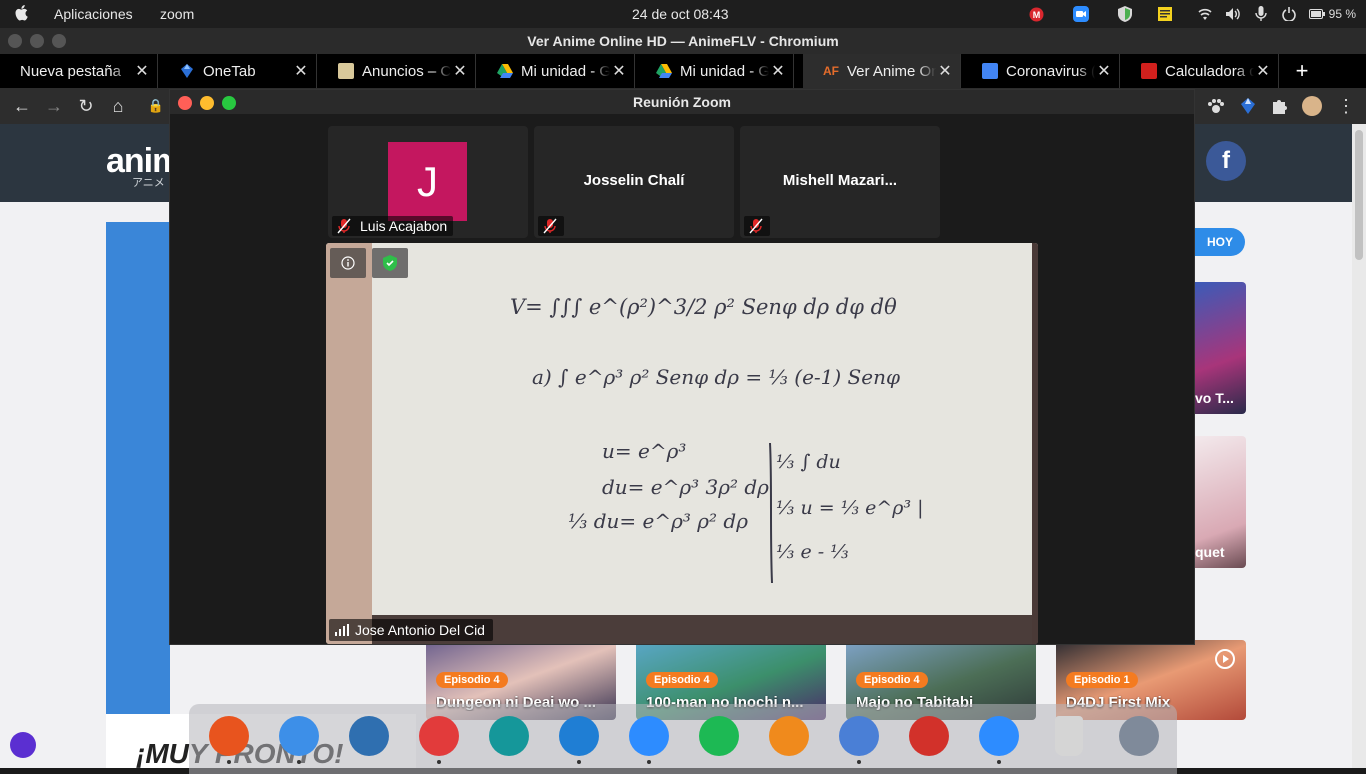 The image size is (1366, 774). Describe the element at coordinates (719, 736) in the screenshot. I see `spotify-icon` at that location.